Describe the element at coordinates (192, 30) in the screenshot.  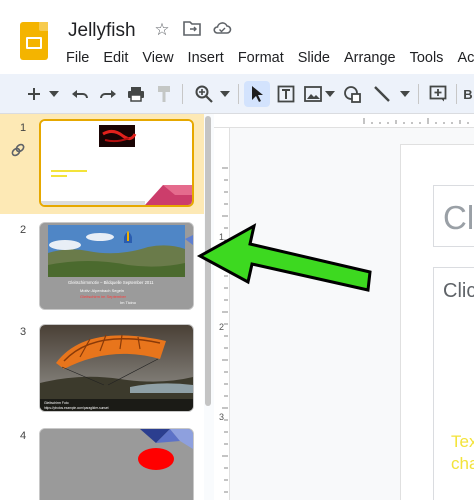
I see `move-to-folder-icon` at that location.